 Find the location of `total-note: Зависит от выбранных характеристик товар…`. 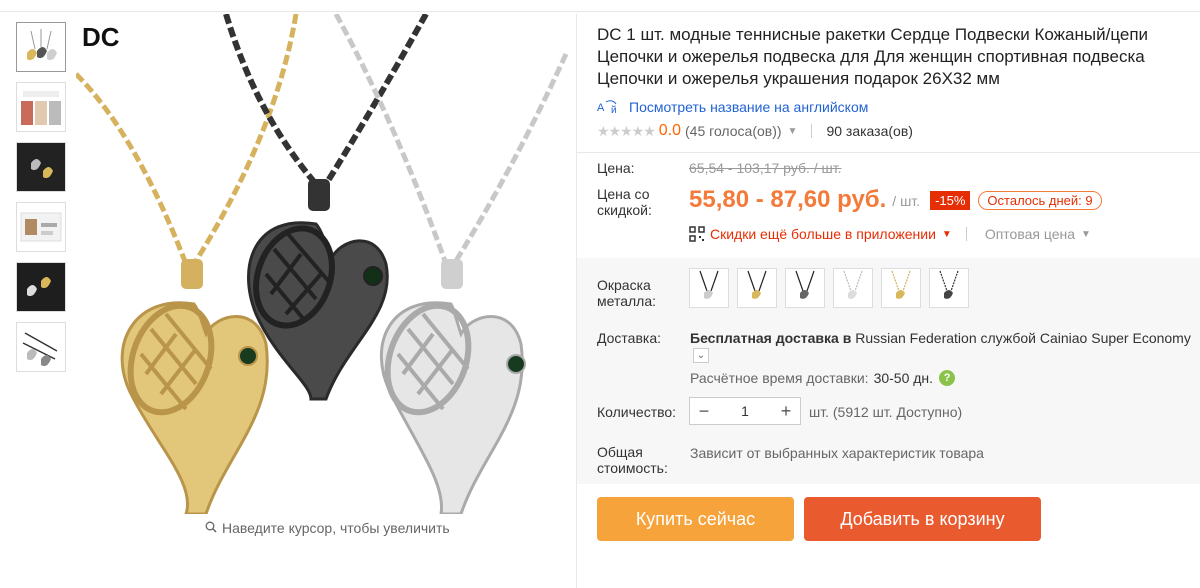

total-note: Зависит от выбранных характеристик товар… is located at coordinates (837, 453).